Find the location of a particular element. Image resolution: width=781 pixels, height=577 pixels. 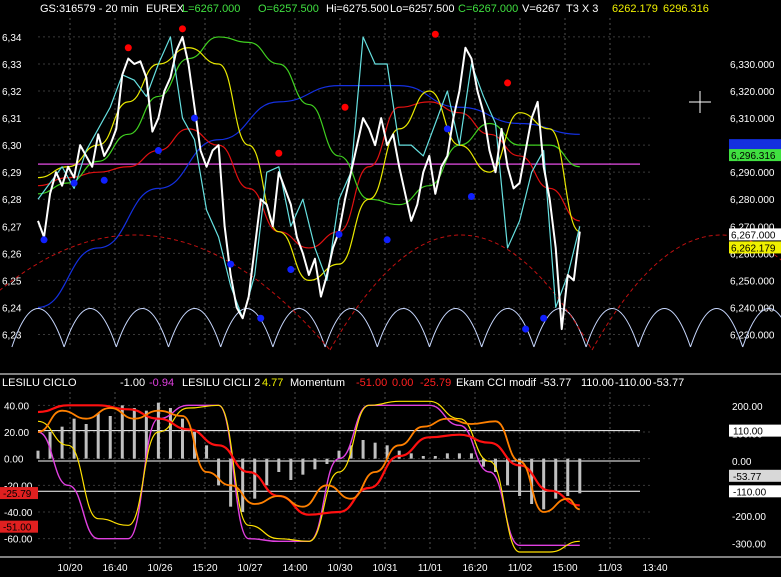

indicator-tag-label: -53.77 is located at coordinates (747, 477).